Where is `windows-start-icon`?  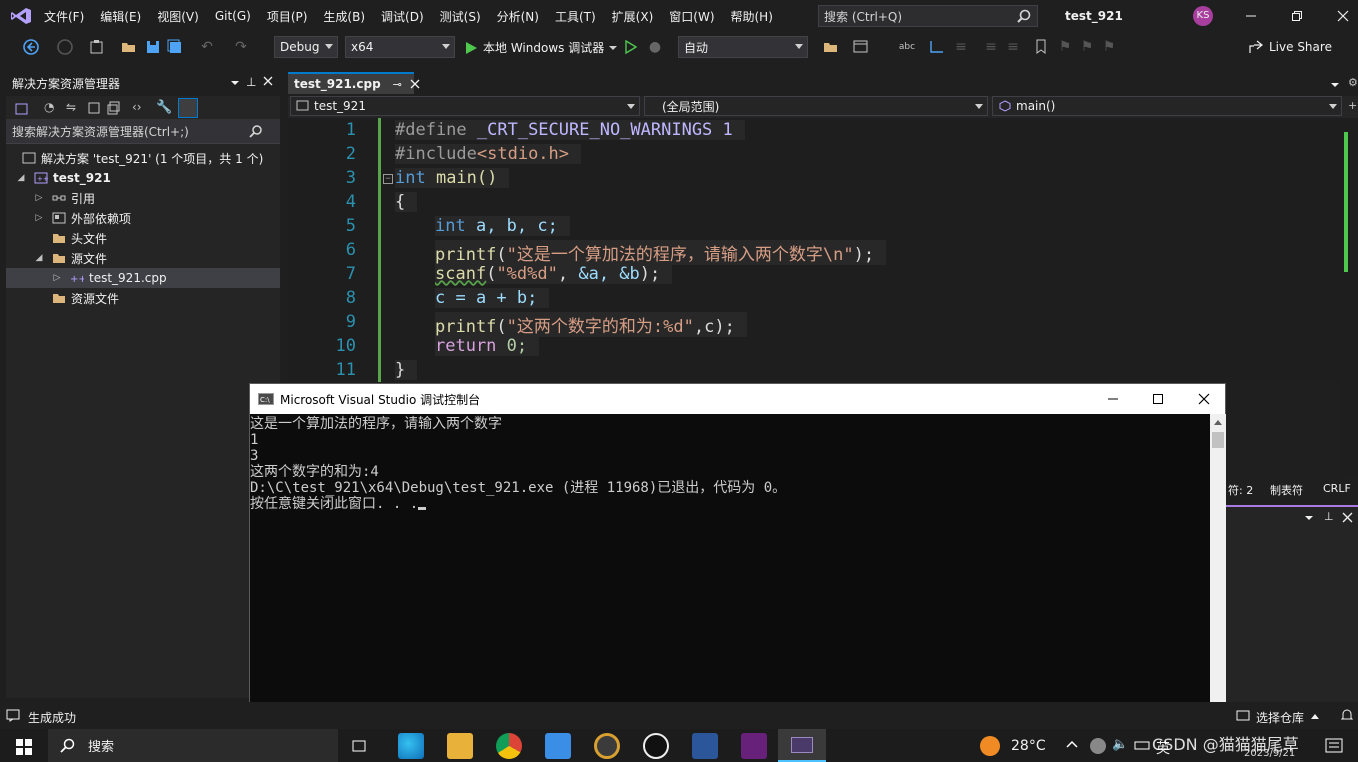 windows-start-icon is located at coordinates (24, 747).